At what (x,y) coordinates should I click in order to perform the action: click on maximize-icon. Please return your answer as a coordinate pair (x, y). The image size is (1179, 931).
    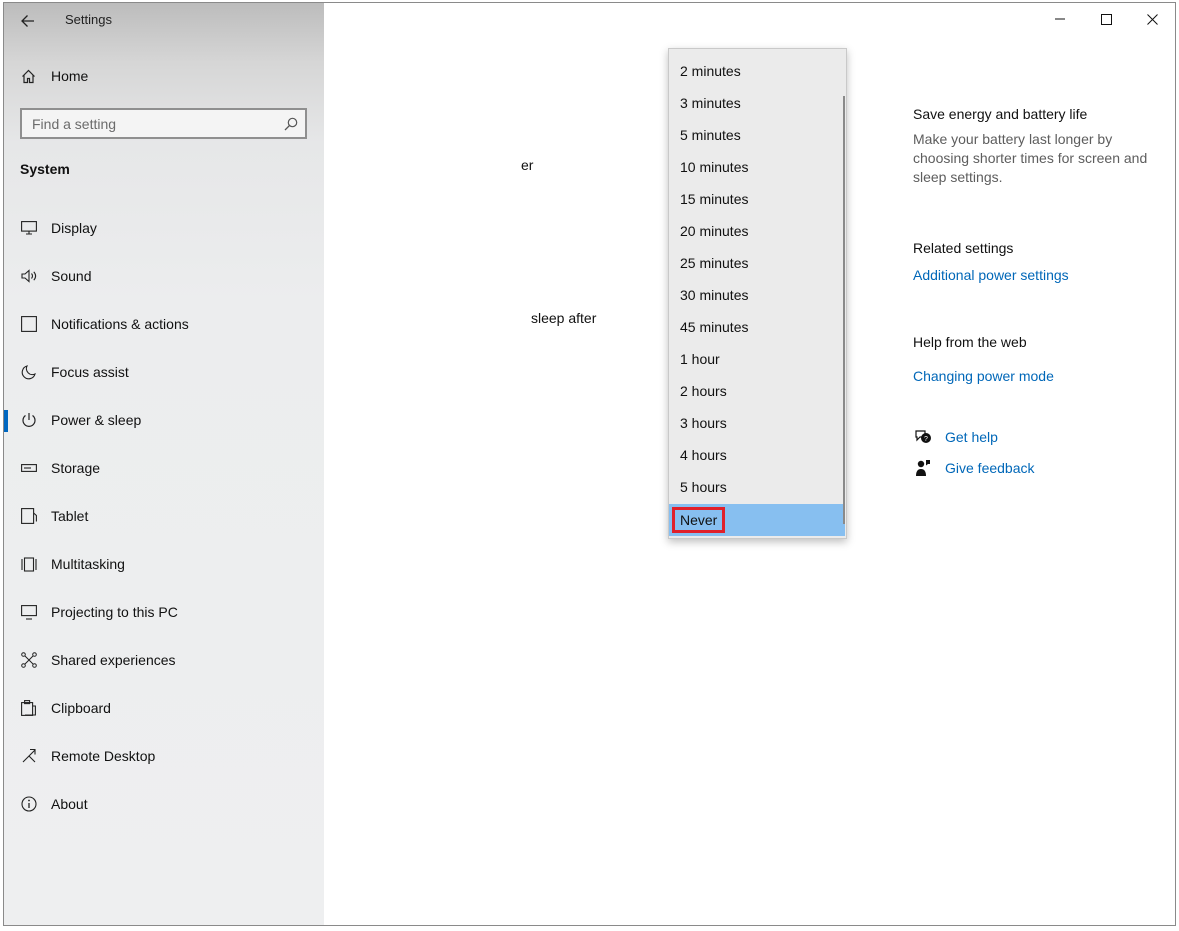
    Looking at the image, I should click on (1106, 19).